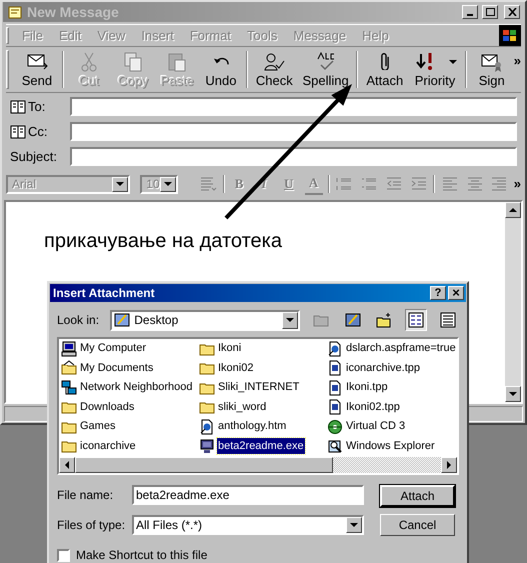 Image resolution: width=527 pixels, height=563 pixels. What do you see at coordinates (91, 525) in the screenshot?
I see `file-type-label: Files of type:` at bounding box center [91, 525].